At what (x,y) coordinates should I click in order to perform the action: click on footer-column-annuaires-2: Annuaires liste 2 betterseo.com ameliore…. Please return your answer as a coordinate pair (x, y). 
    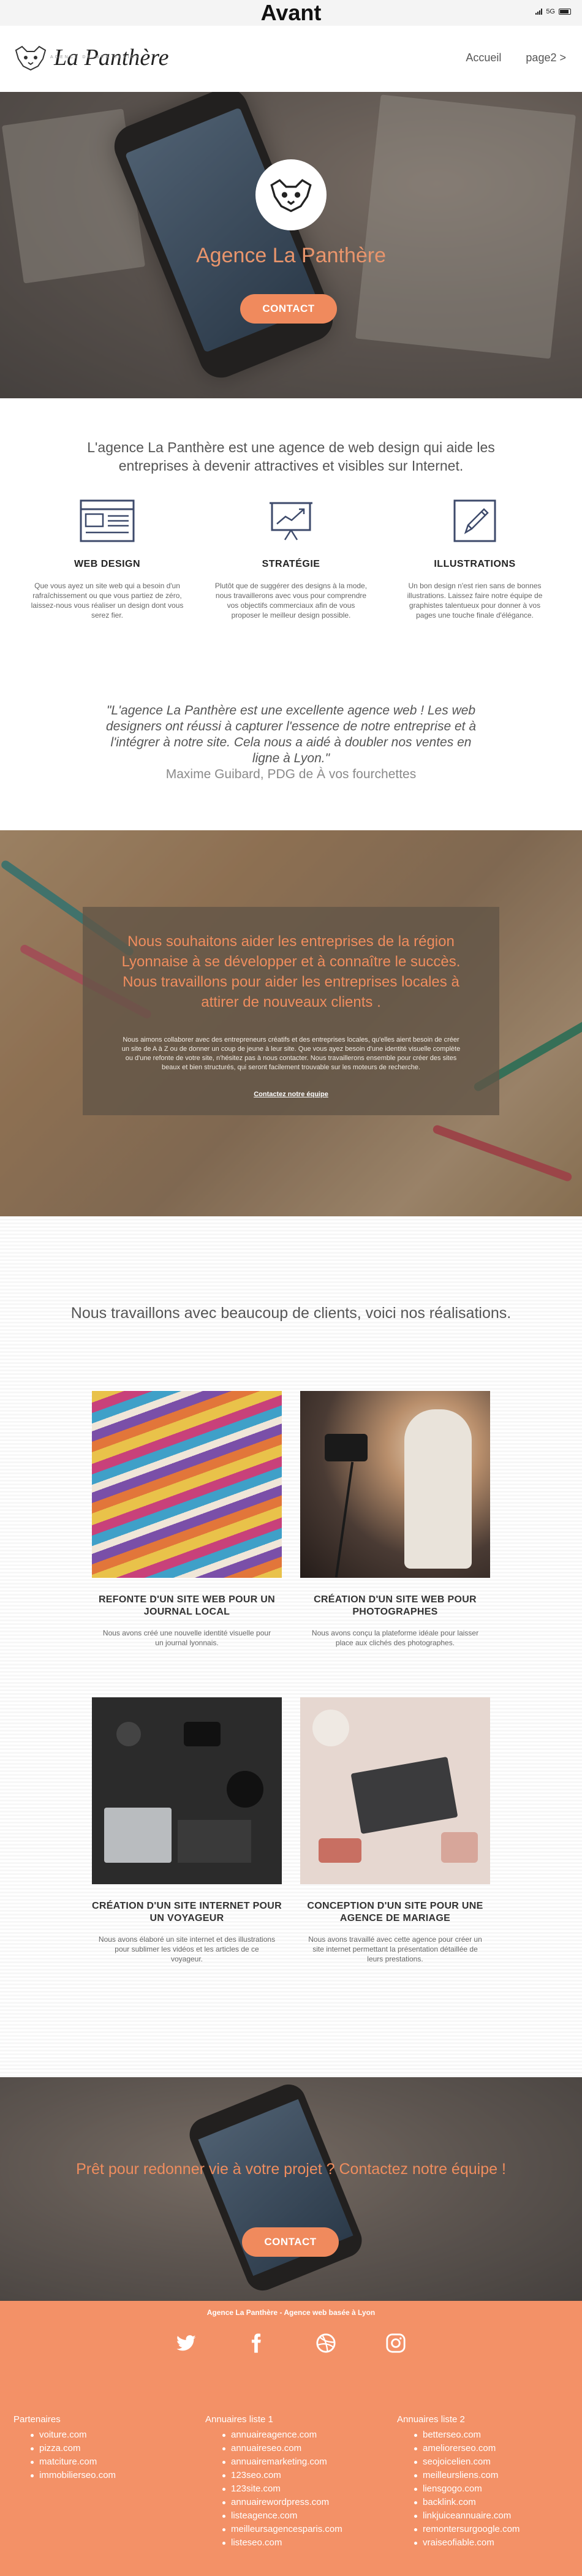
    Looking at the image, I should click on (483, 2482).